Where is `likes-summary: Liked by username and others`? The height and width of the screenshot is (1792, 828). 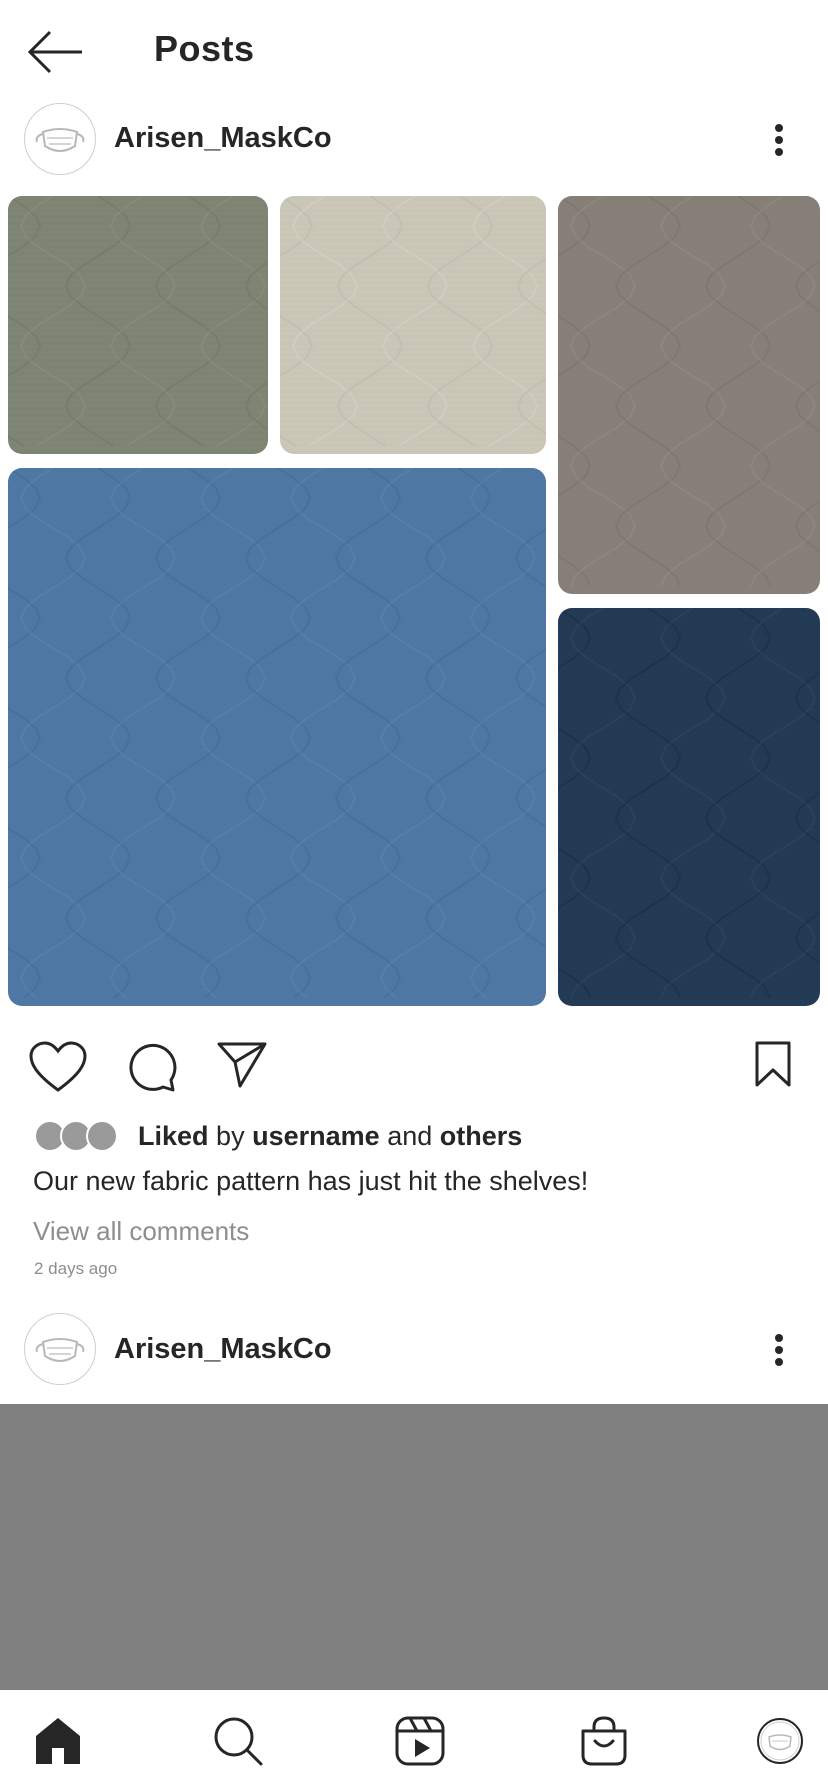 likes-summary: Liked by username and others is located at coordinates (278, 1136).